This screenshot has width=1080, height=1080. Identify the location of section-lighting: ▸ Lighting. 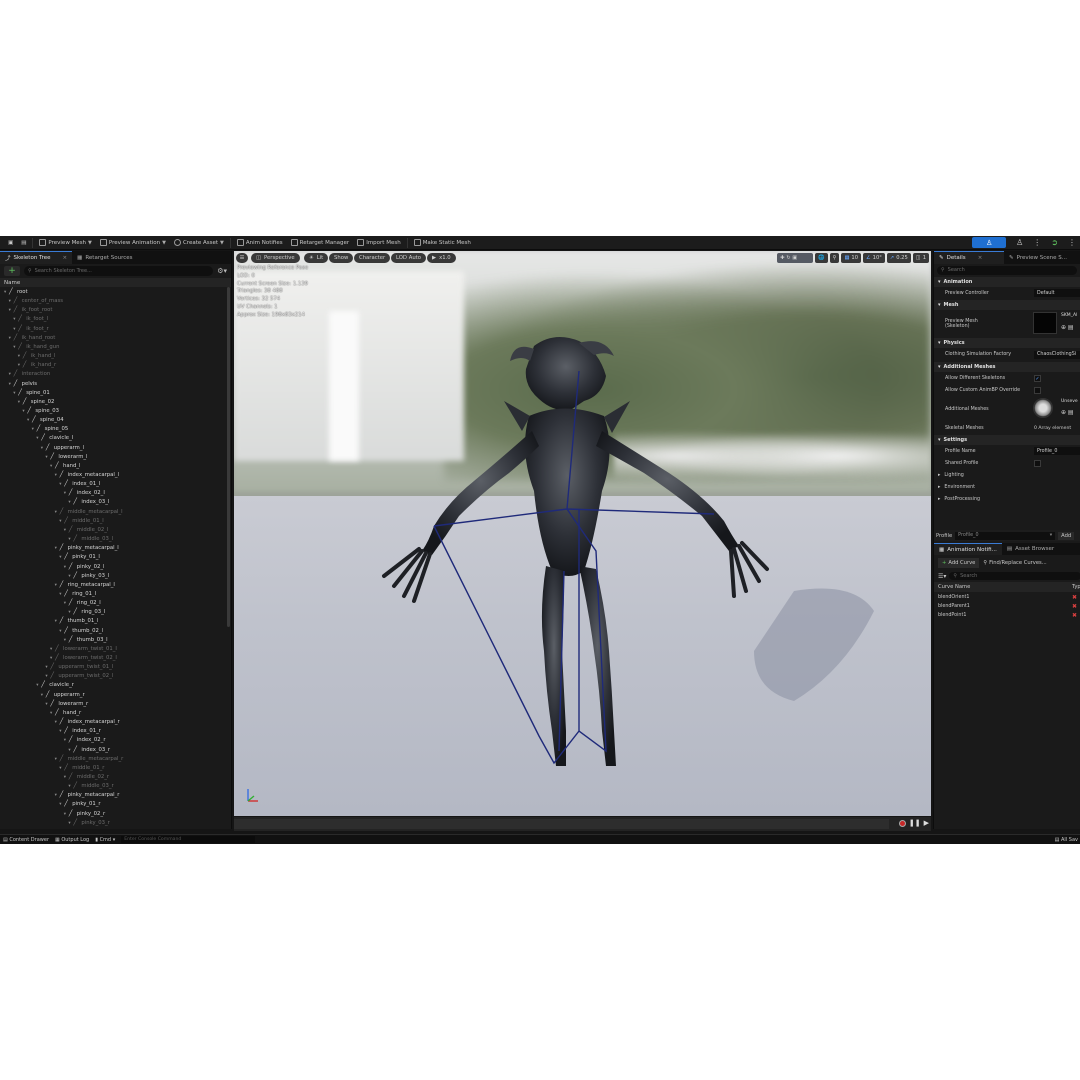
(1007, 475).